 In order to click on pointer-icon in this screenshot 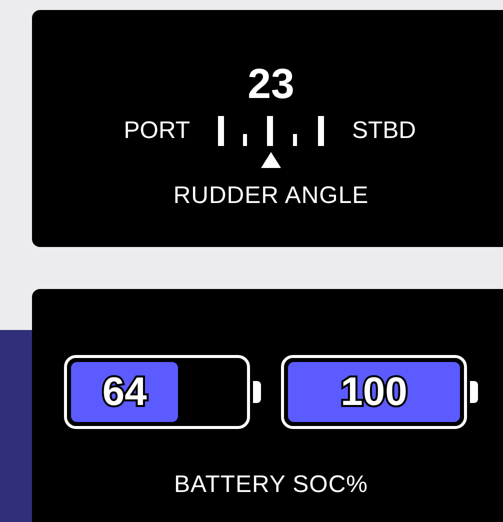, I will do `click(271, 160)`.